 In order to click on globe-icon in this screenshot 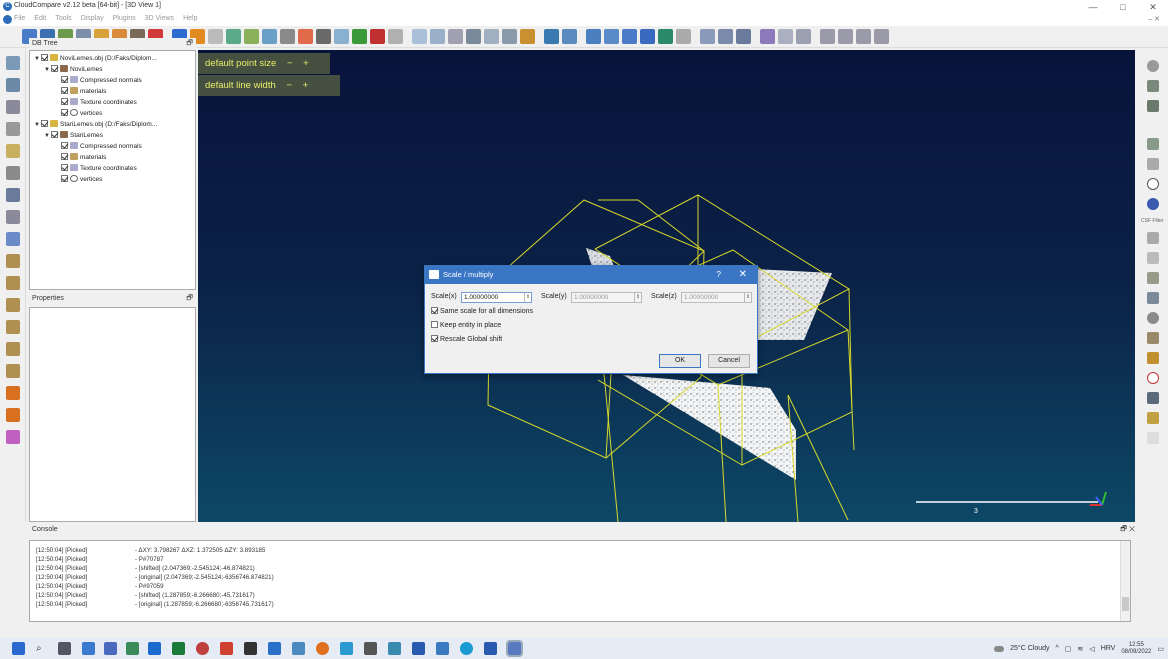, I will do `click(665, 36)`.